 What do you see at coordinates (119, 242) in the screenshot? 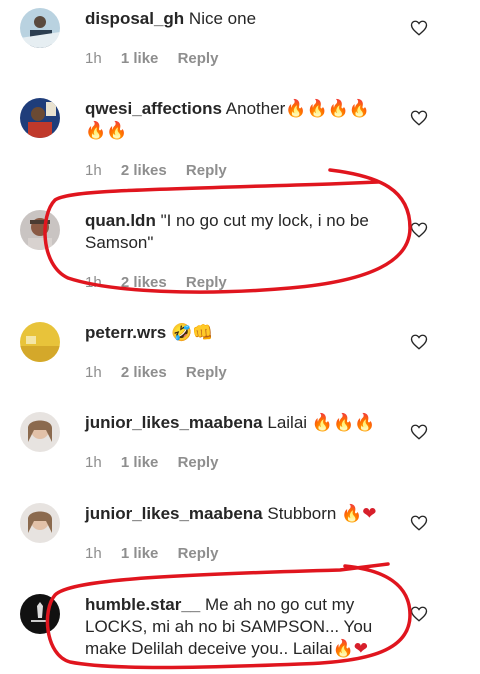
I see `comment-text-line2: Samson"` at bounding box center [119, 242].